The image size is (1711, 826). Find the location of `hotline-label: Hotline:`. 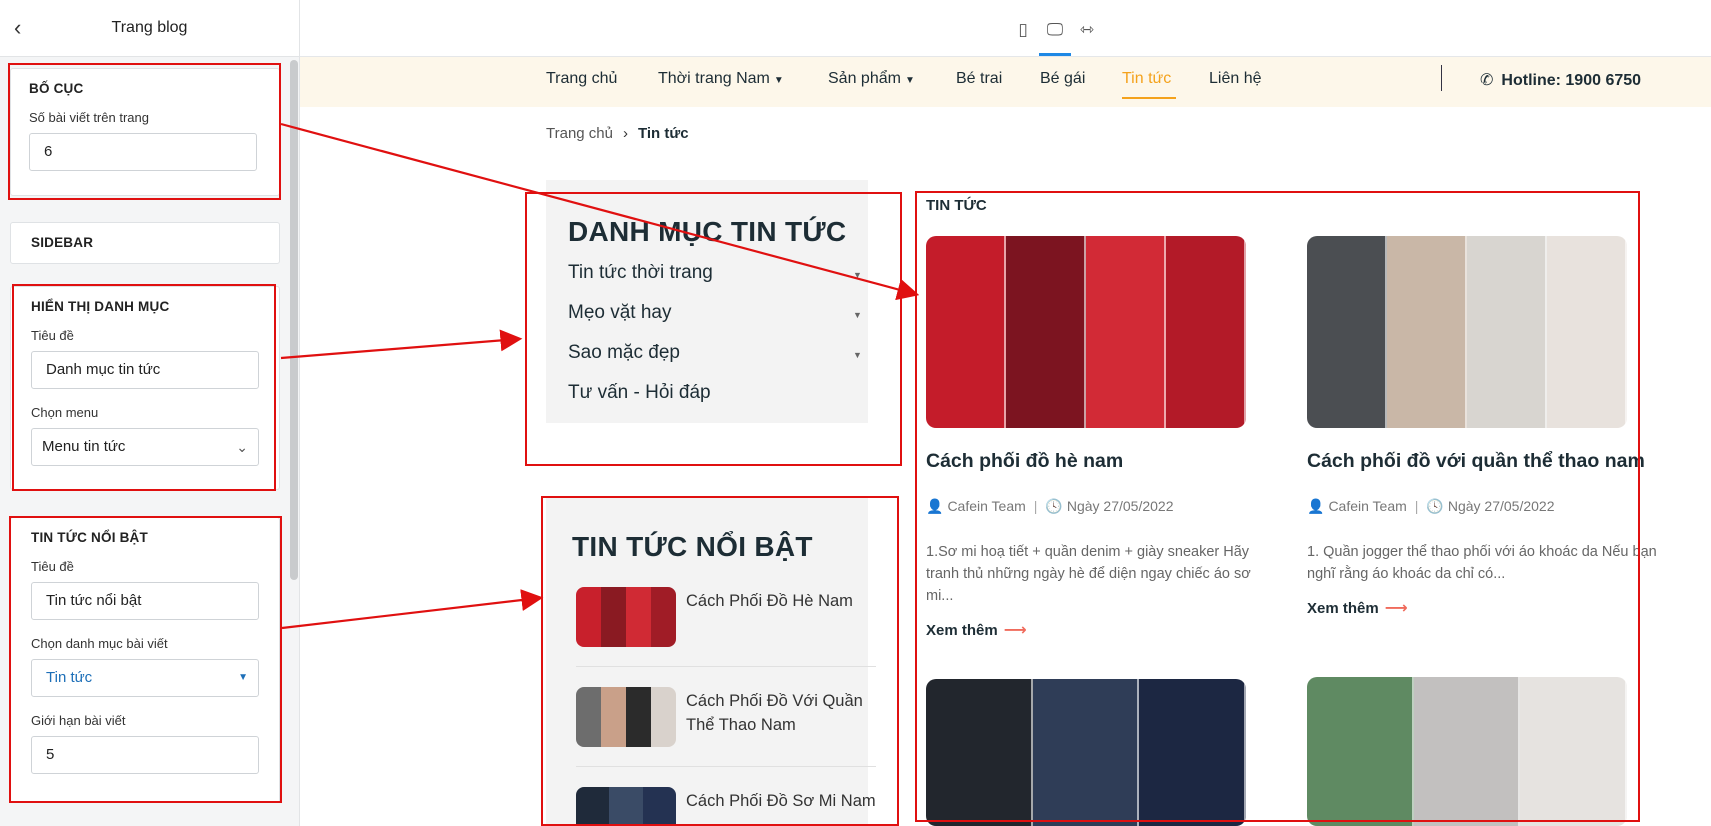

hotline-label: Hotline: is located at coordinates (1531, 80).